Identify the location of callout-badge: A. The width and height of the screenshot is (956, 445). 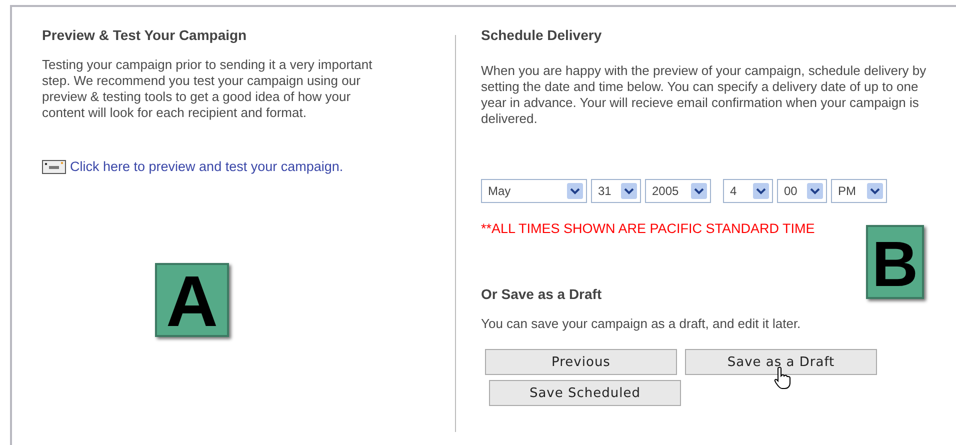
(192, 300).